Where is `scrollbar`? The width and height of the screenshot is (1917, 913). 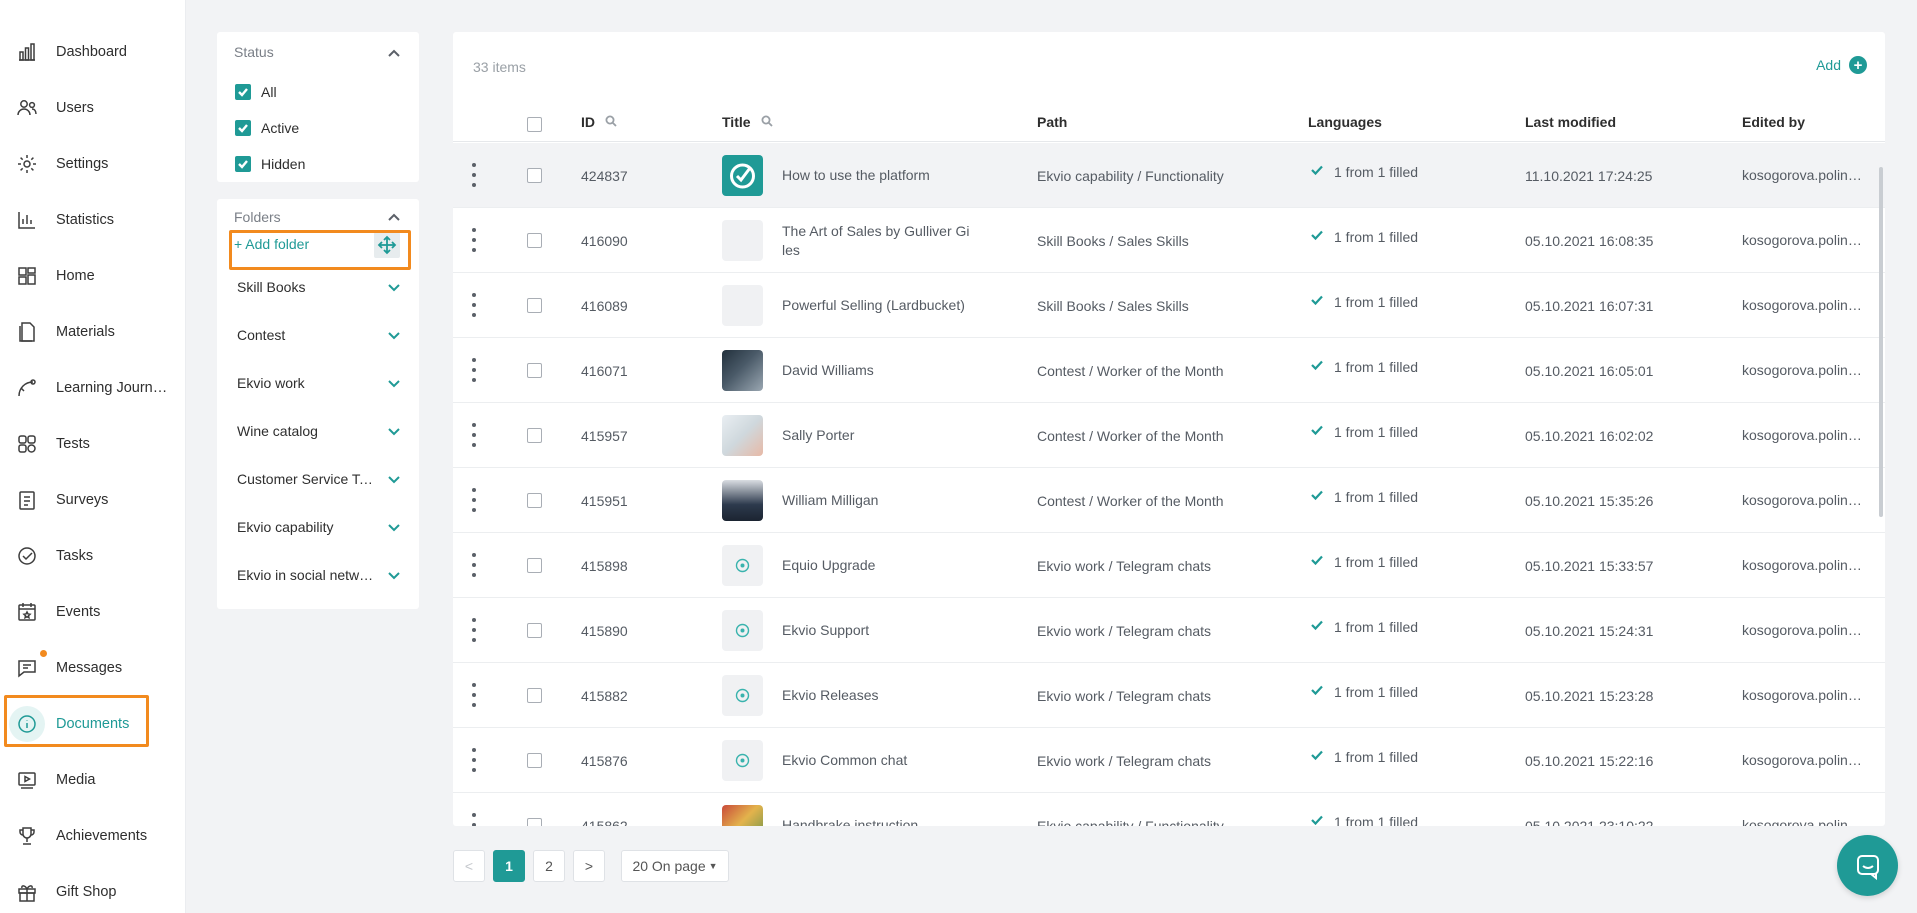
scrollbar is located at coordinates (1881, 342).